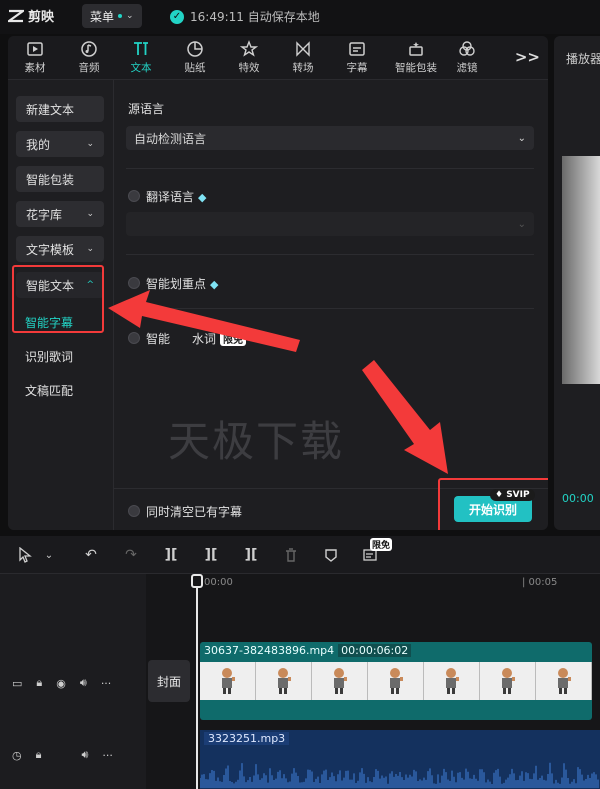  I want to click on pointer-icon, so click(25, 555).